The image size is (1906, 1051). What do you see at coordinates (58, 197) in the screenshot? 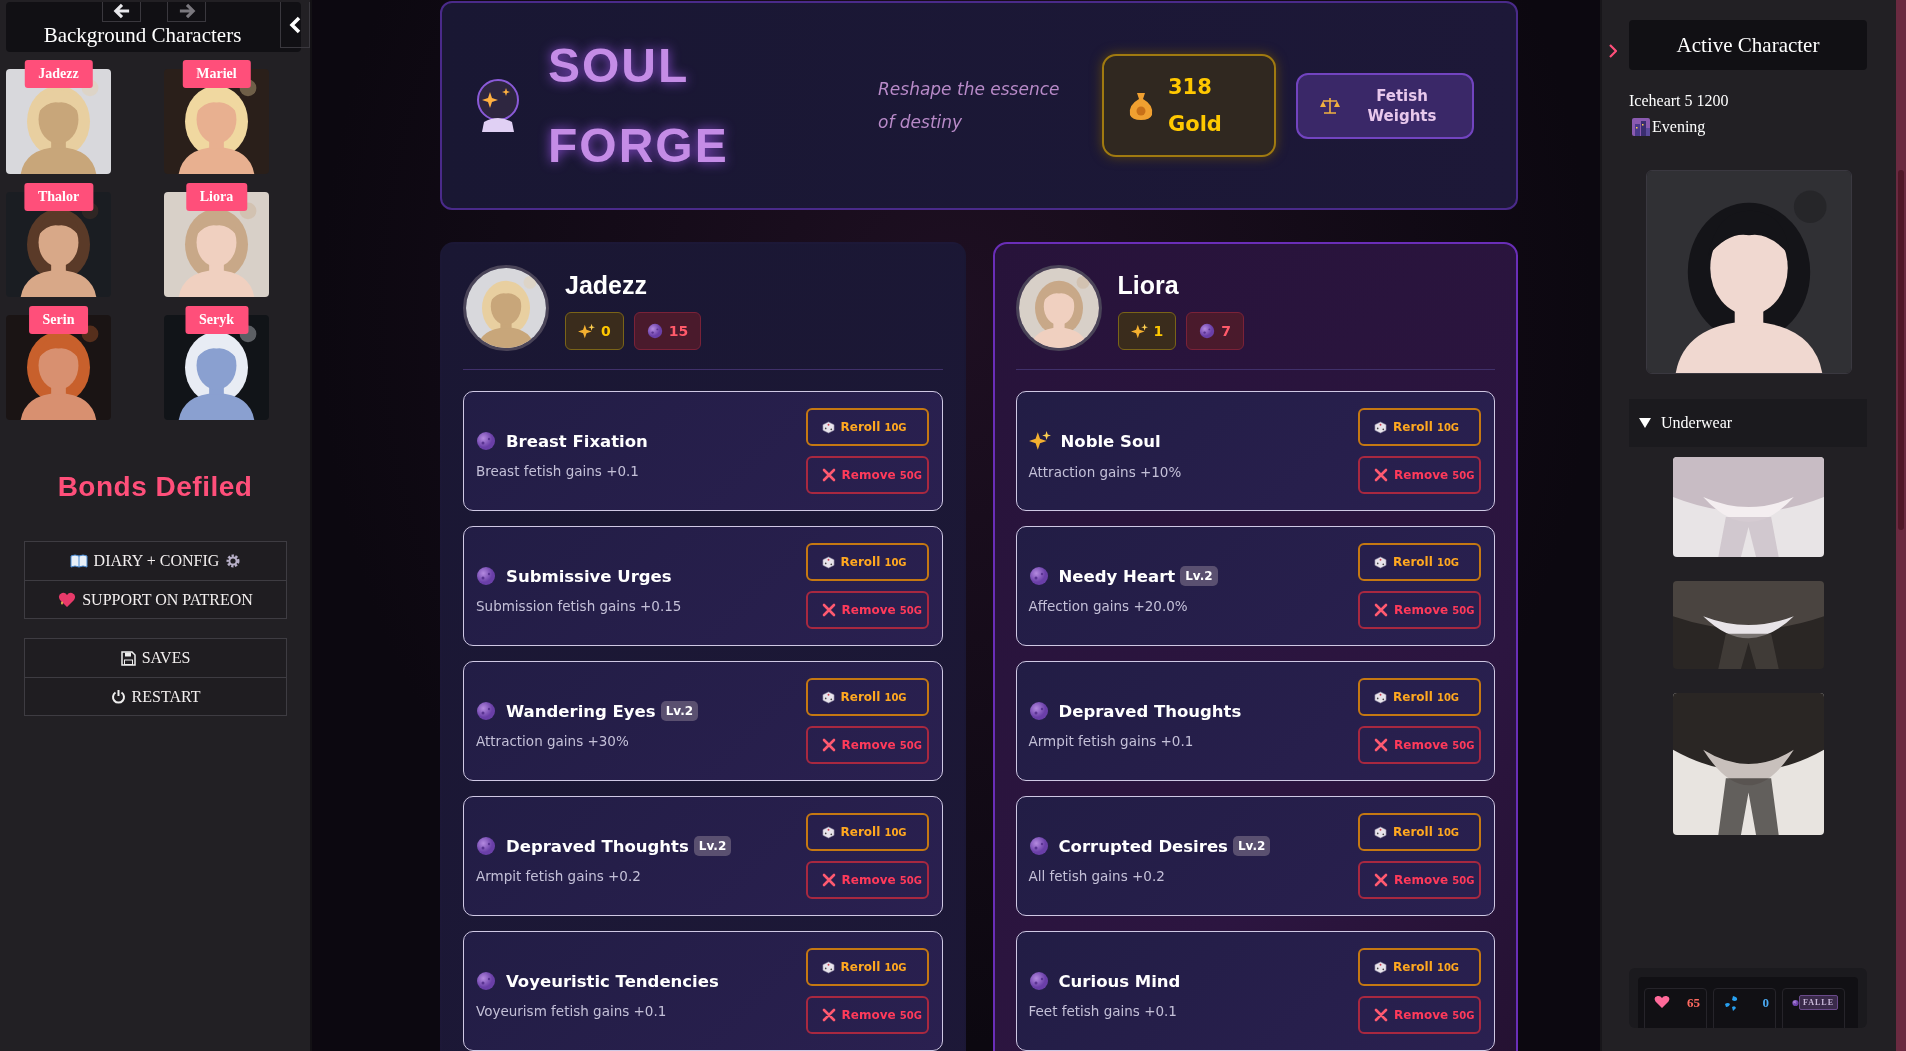
I see `name-tag: Thalor` at bounding box center [58, 197].